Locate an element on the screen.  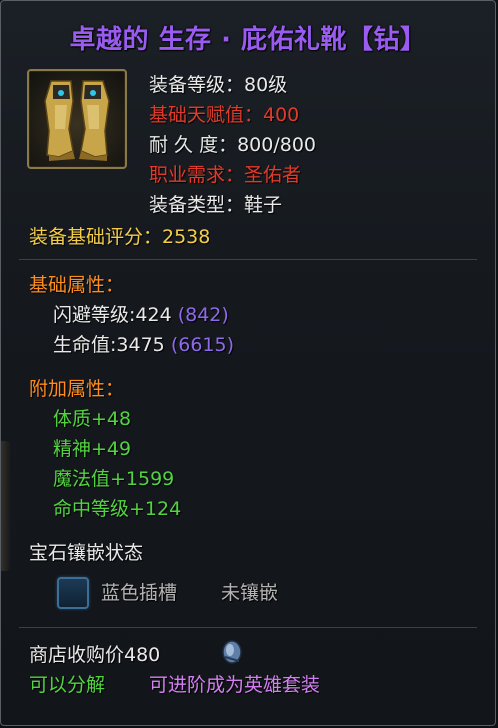
attribute-row: 闪避等级:424 (842) is located at coordinates (141, 315).